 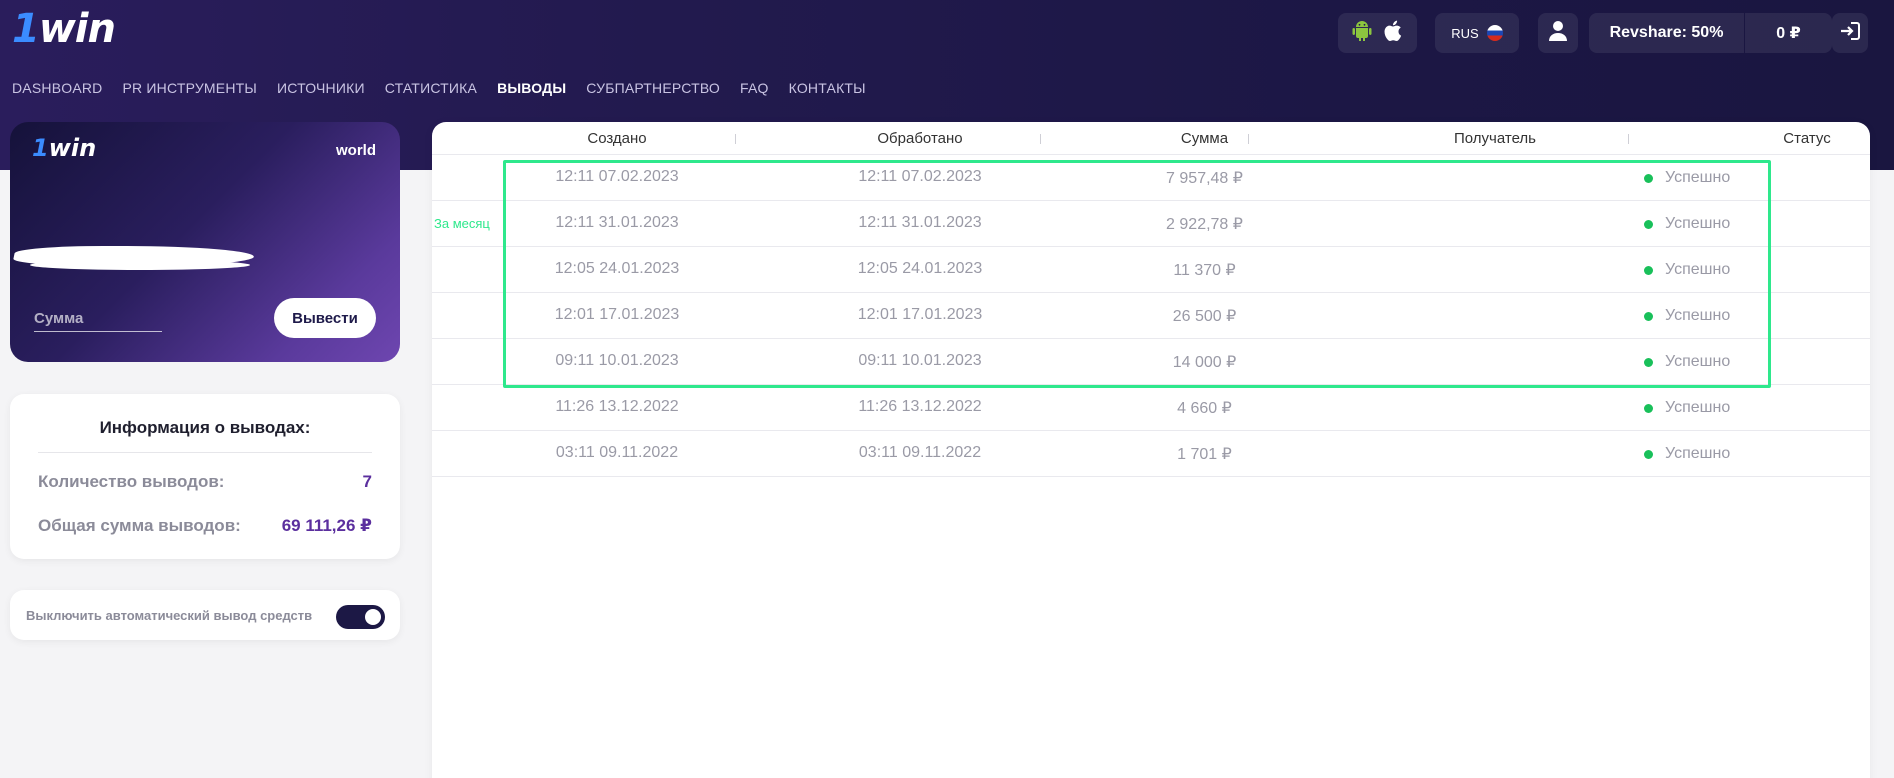 I want to click on info-divider, so click(x=205, y=452).